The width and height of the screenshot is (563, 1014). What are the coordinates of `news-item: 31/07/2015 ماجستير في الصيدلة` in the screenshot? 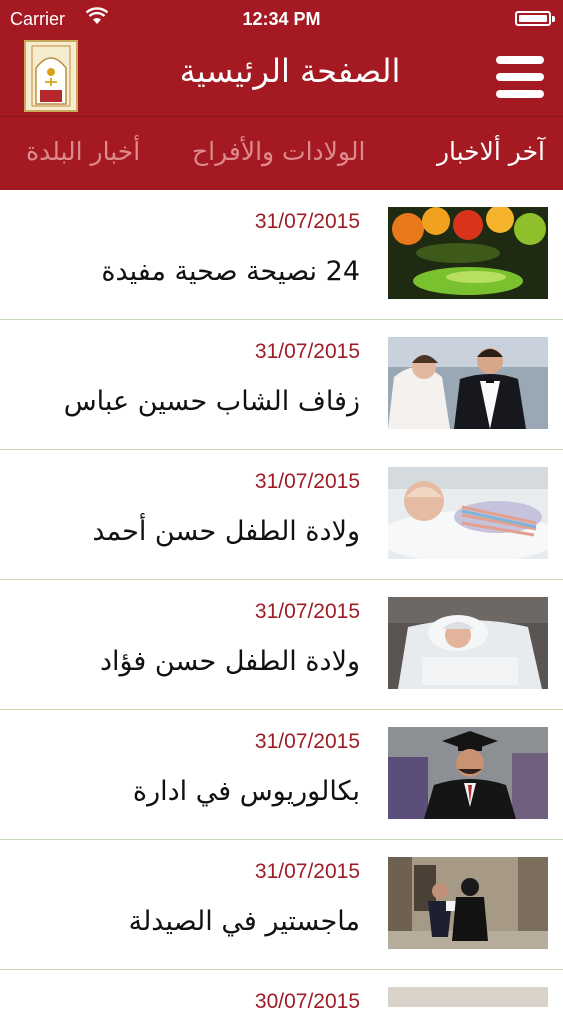 It's located at (281, 905).